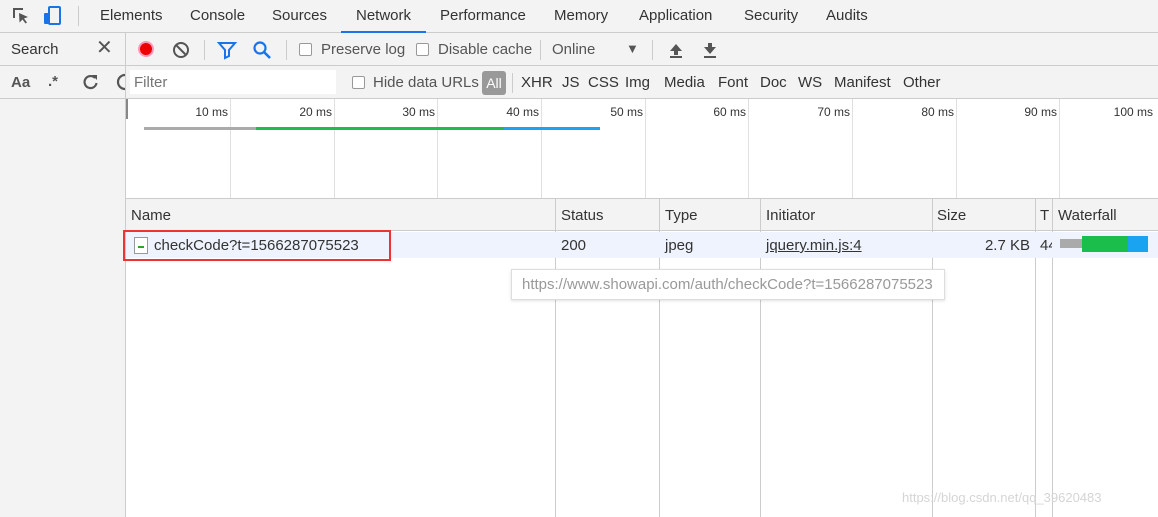 The image size is (1158, 517). I want to click on filter-type-css: CSS, so click(603, 82).